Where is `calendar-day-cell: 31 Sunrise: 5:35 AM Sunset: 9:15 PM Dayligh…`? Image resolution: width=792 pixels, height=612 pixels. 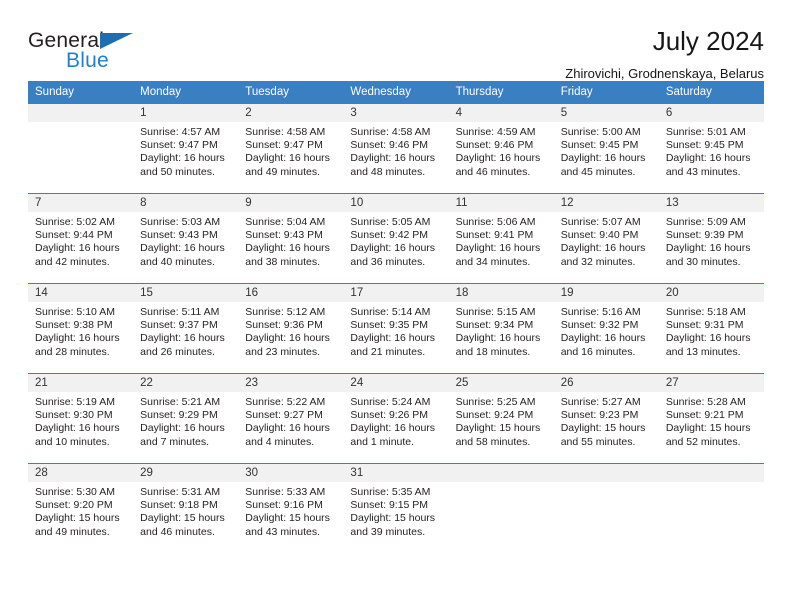 calendar-day-cell: 31 Sunrise: 5:35 AM Sunset: 9:15 PM Dayligh… is located at coordinates (396, 508).